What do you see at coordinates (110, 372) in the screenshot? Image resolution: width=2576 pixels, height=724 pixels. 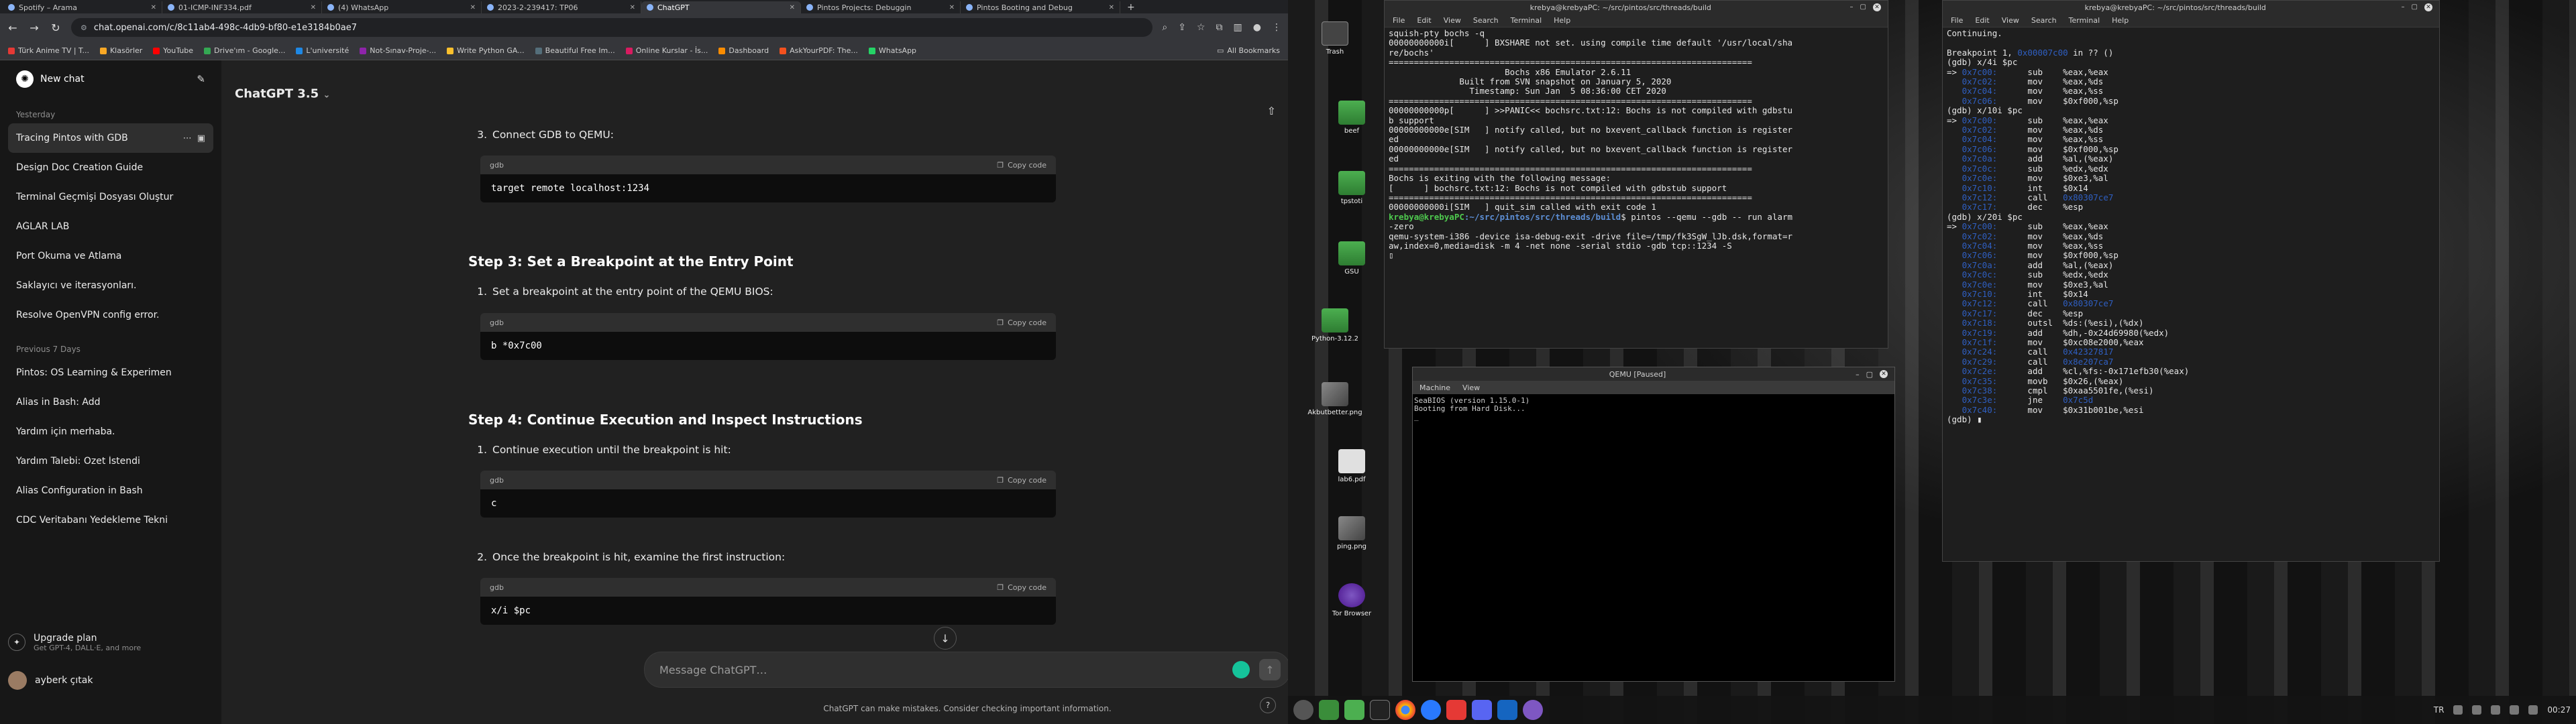 I see `chat-history-item: Pintos: OS Learning & Experimen` at bounding box center [110, 372].